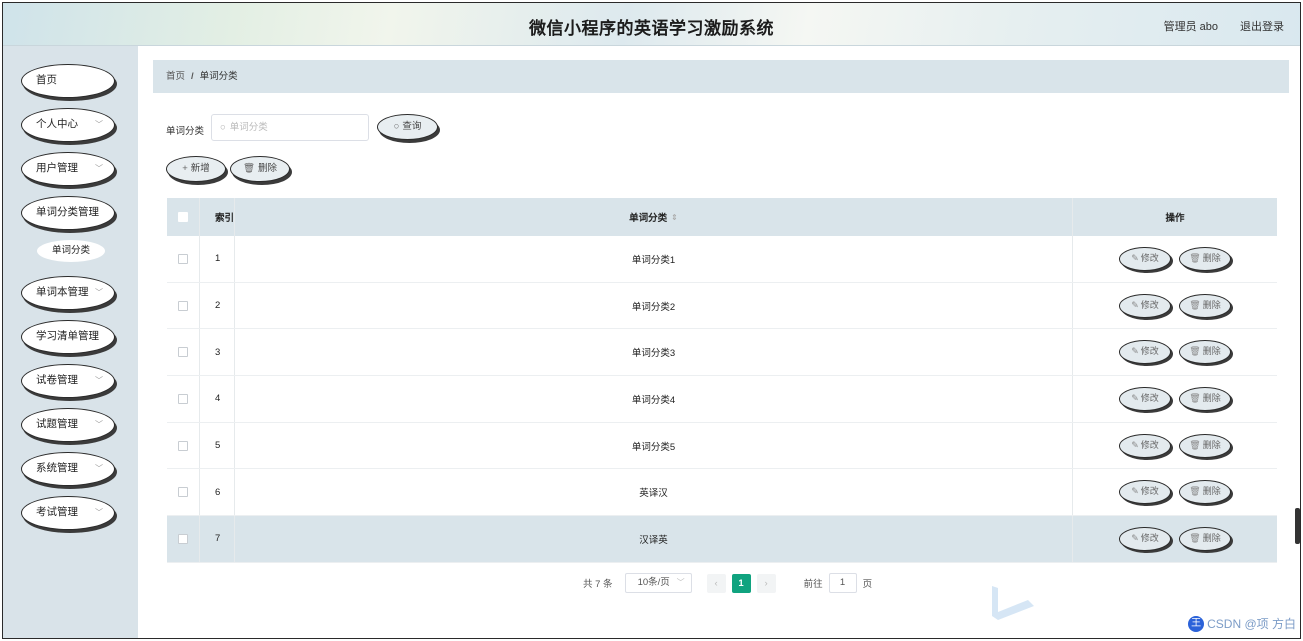 The height and width of the screenshot is (641, 1303). What do you see at coordinates (1297, 526) in the screenshot?
I see `scrollbar-handle` at bounding box center [1297, 526].